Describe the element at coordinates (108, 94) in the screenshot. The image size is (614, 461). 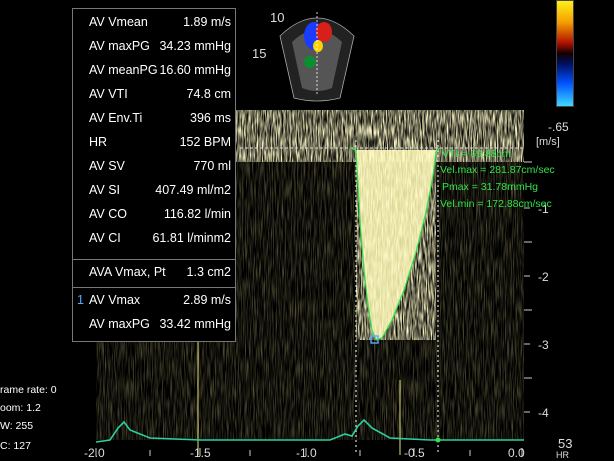
I see `measurement-label: AV VTI` at that location.